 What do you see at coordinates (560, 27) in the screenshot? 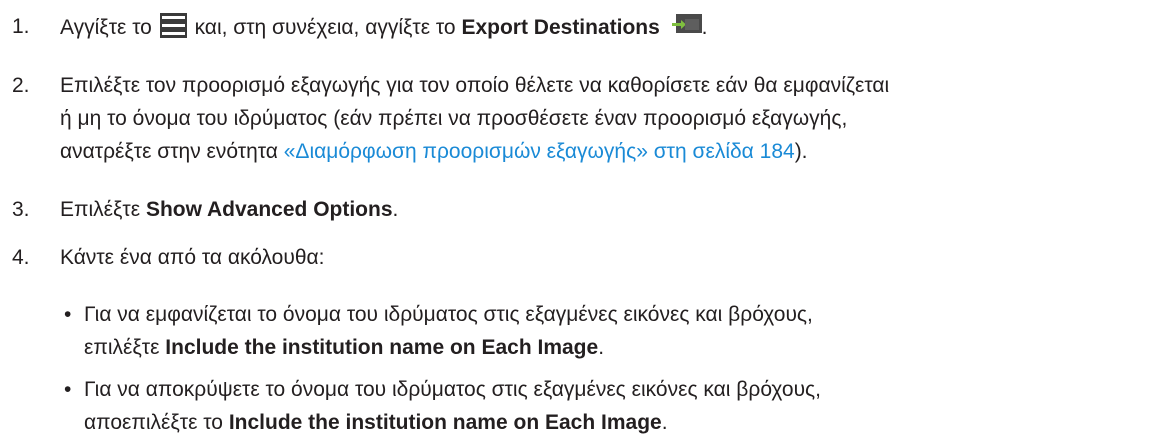
I see `export-destinations-label: Export Destinations` at bounding box center [560, 27].